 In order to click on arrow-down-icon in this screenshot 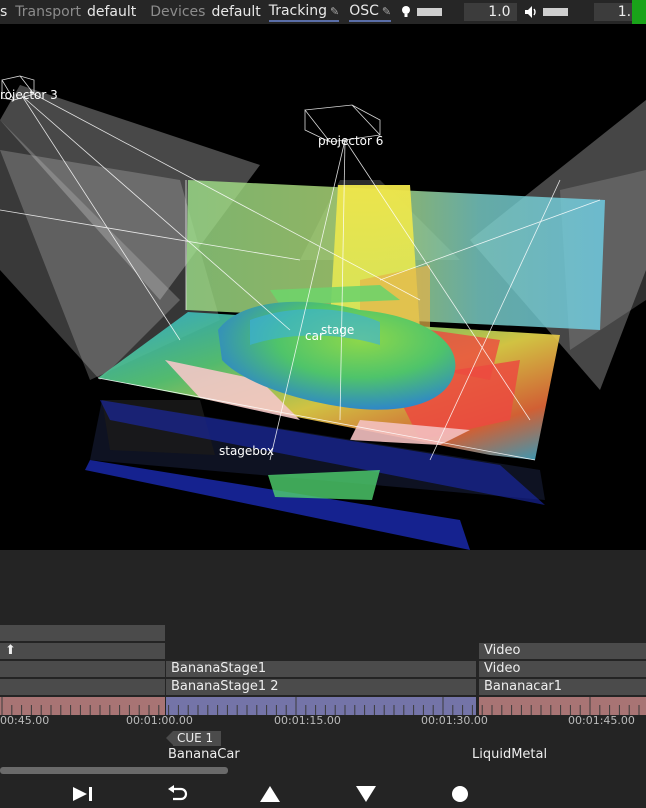, I will do `click(366, 794)`.